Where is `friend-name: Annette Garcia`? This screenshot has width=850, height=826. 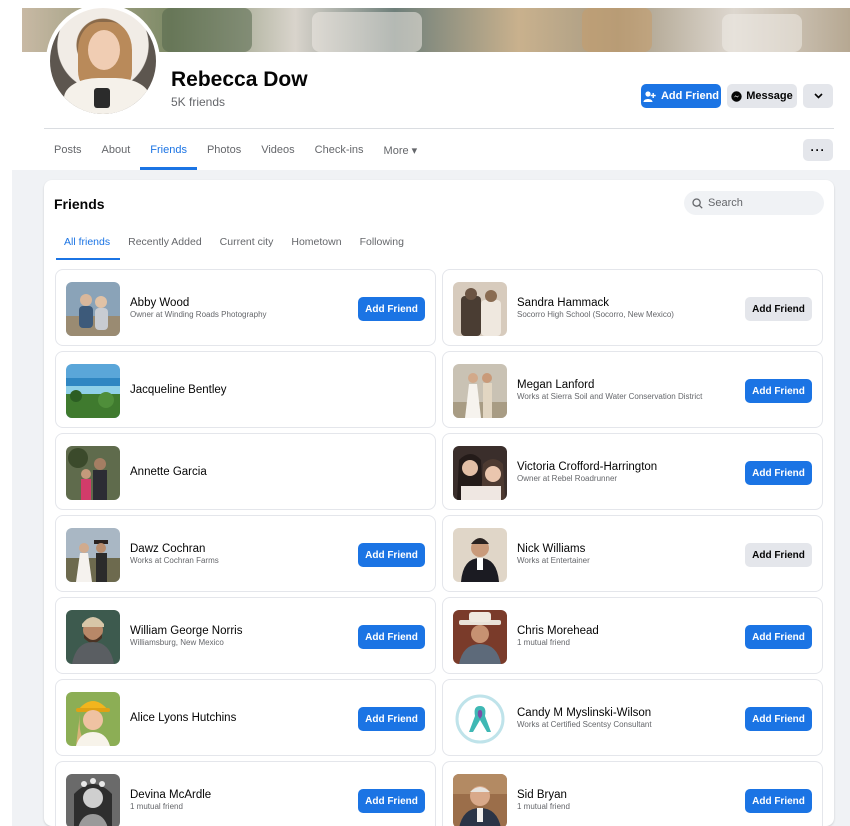 friend-name: Annette Garcia is located at coordinates (240, 472).